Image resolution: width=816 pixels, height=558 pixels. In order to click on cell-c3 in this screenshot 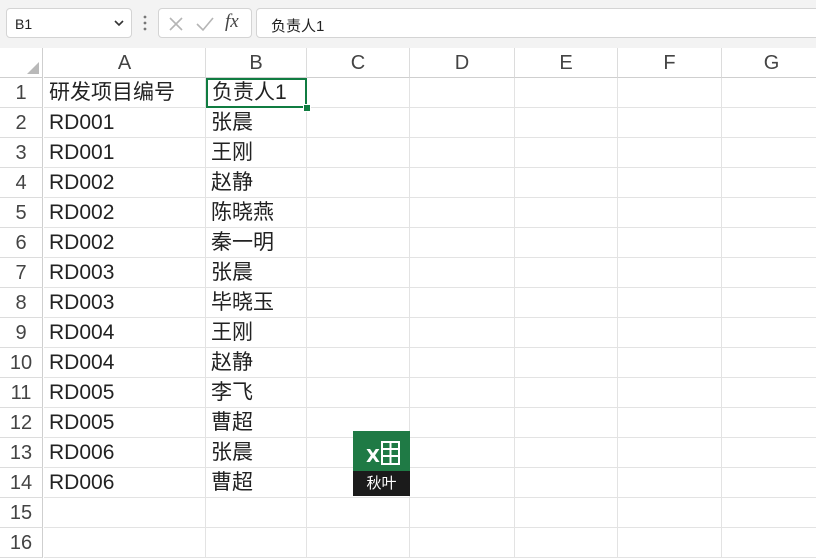, I will do `click(358, 153)`.